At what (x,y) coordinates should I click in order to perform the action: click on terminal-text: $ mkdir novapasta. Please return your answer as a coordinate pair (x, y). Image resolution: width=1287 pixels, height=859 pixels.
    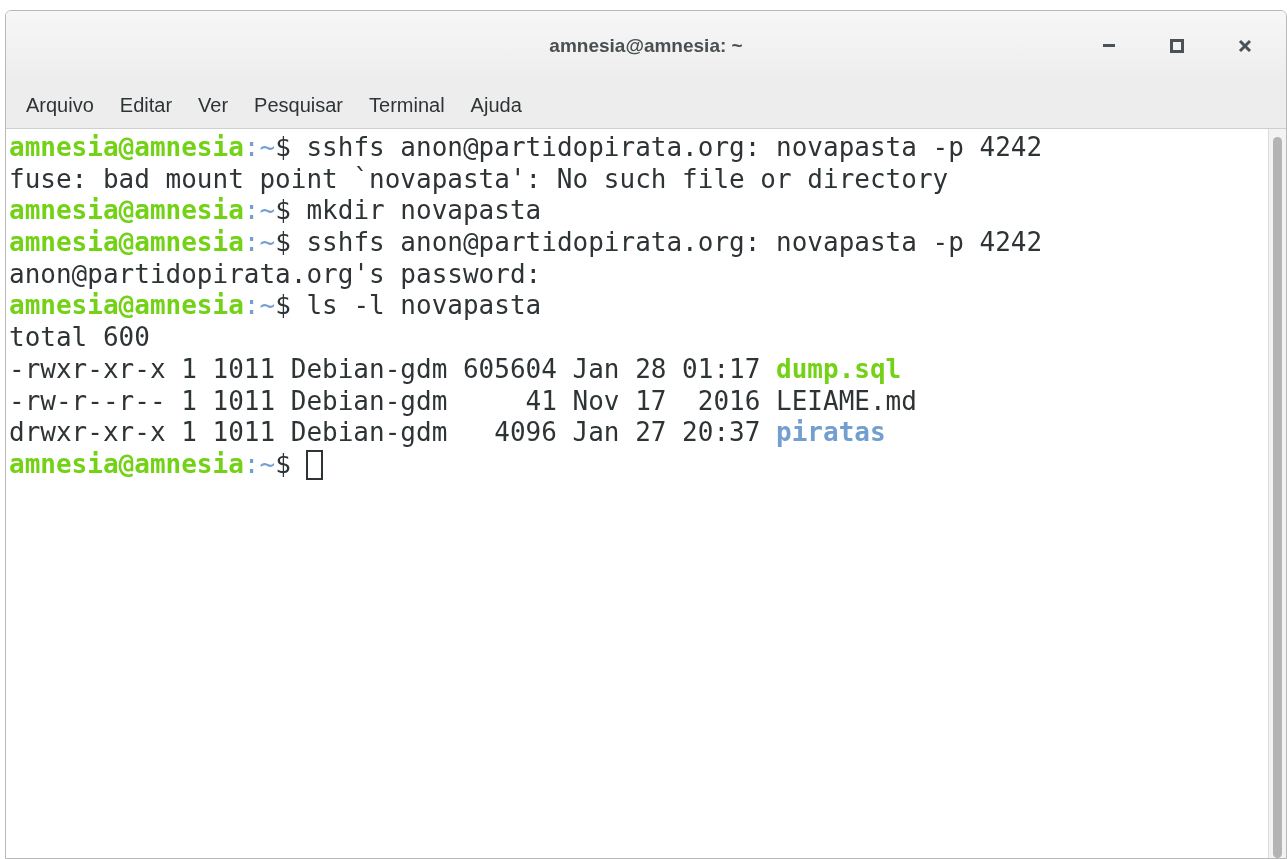
    Looking at the image, I should click on (408, 211).